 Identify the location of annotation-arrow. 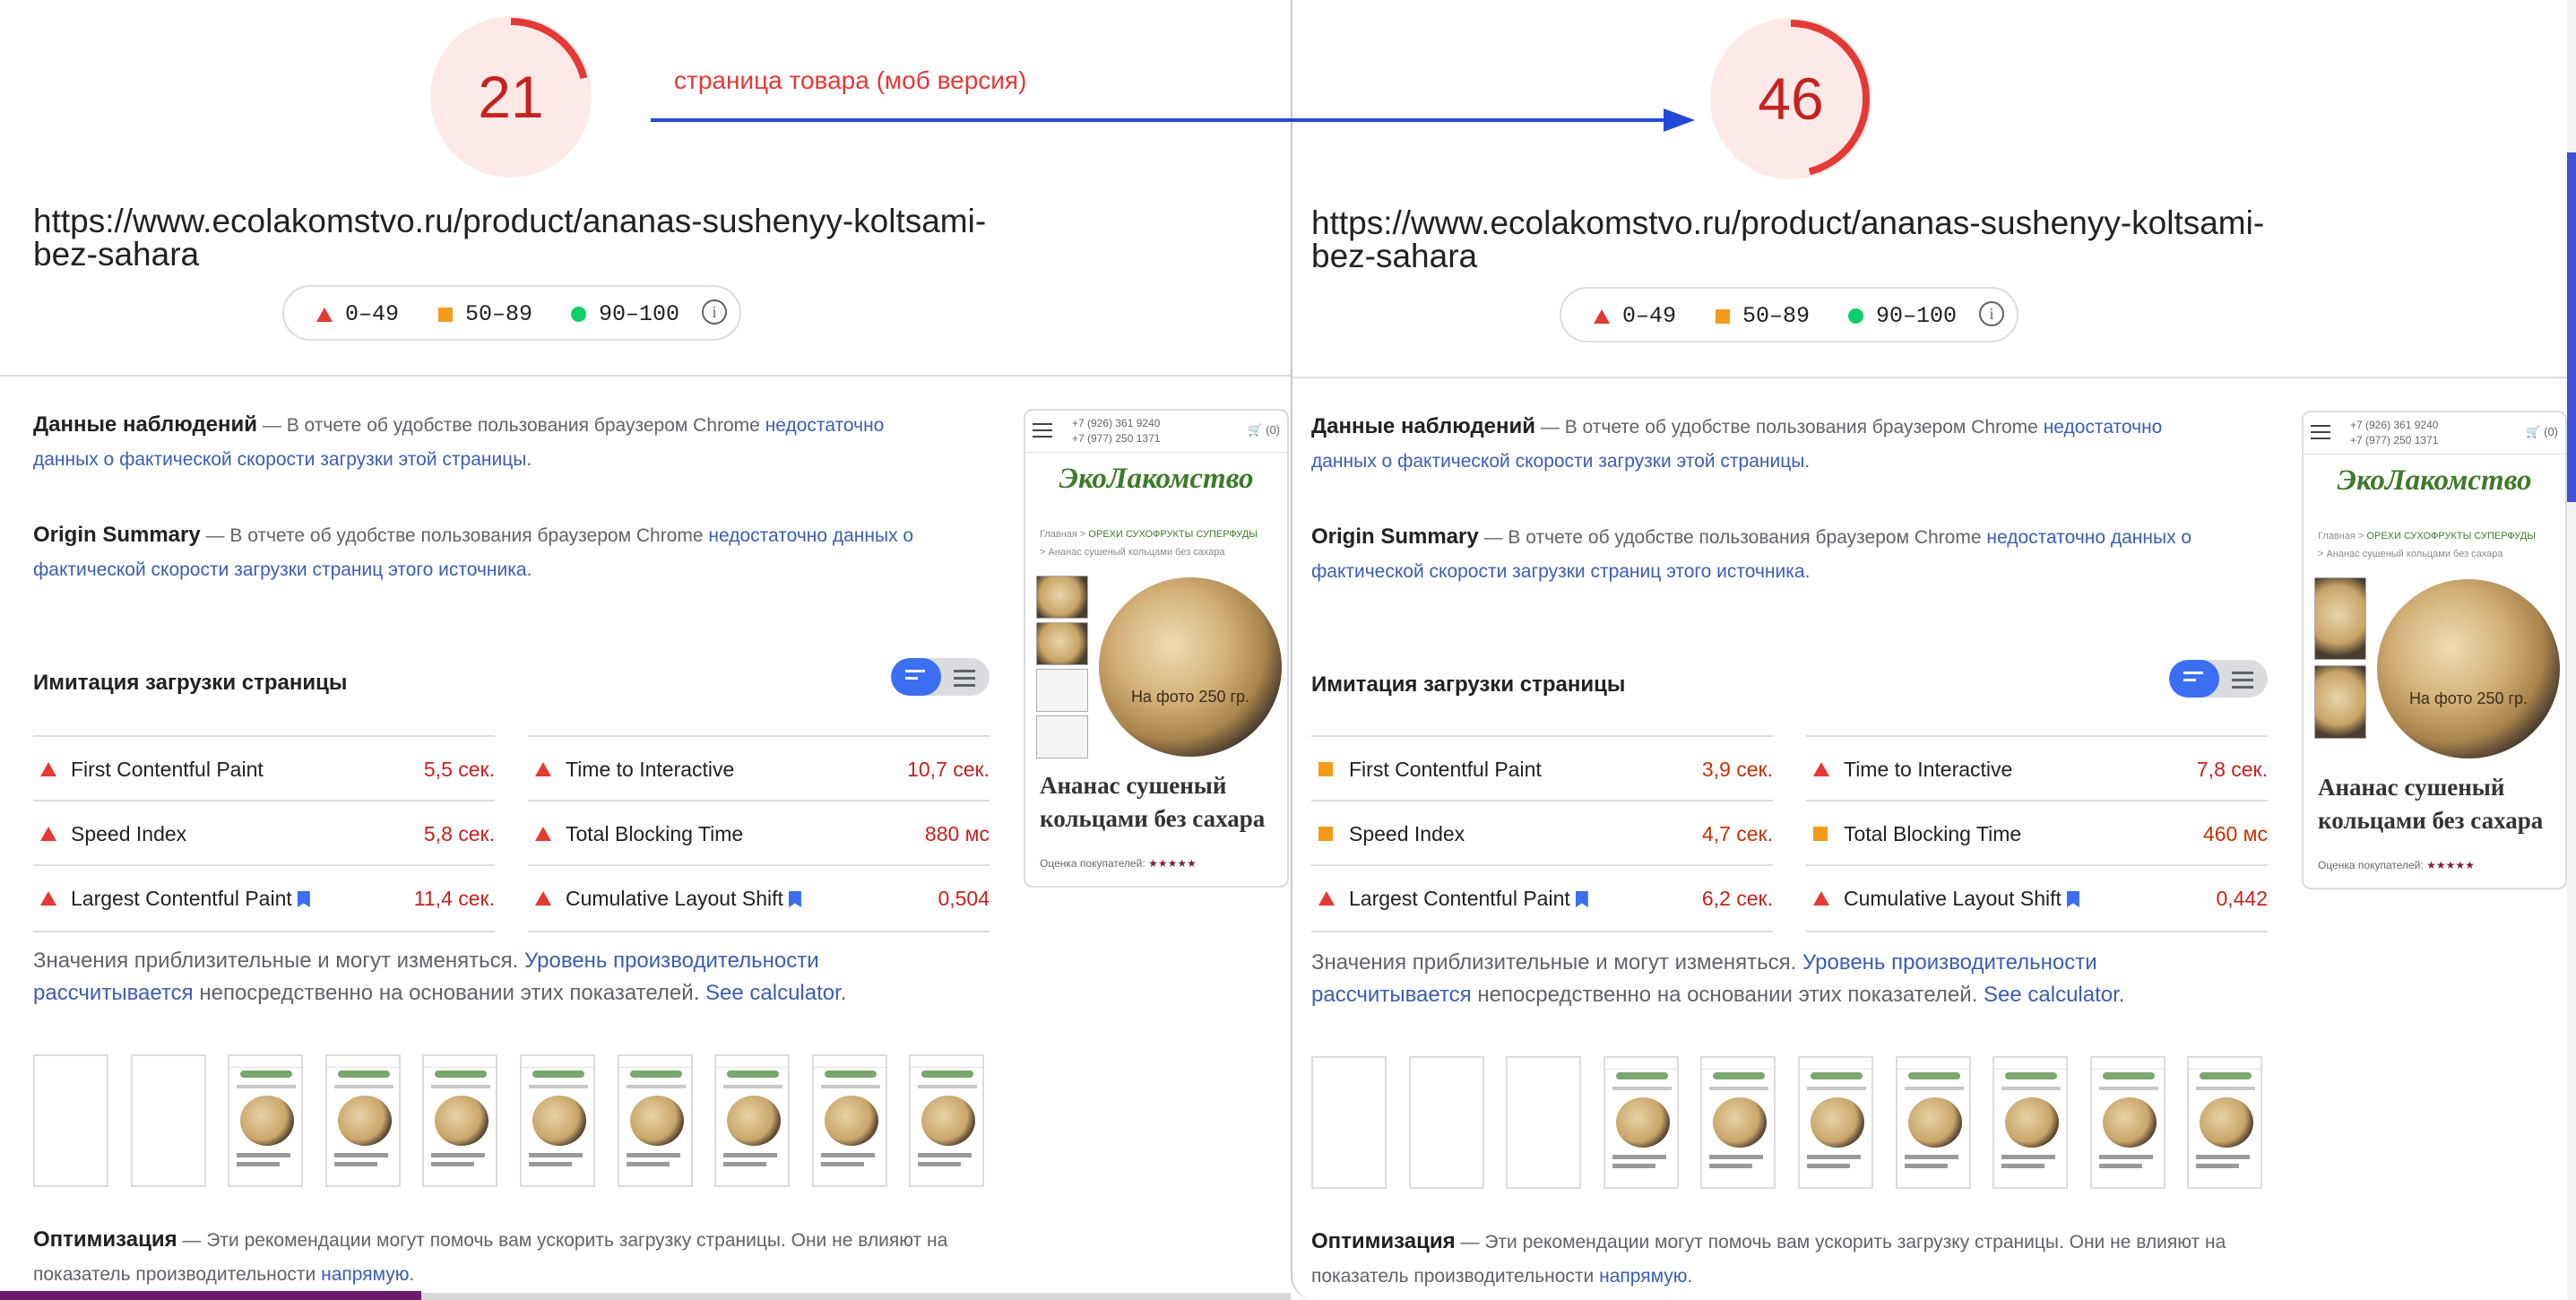
(1173, 120).